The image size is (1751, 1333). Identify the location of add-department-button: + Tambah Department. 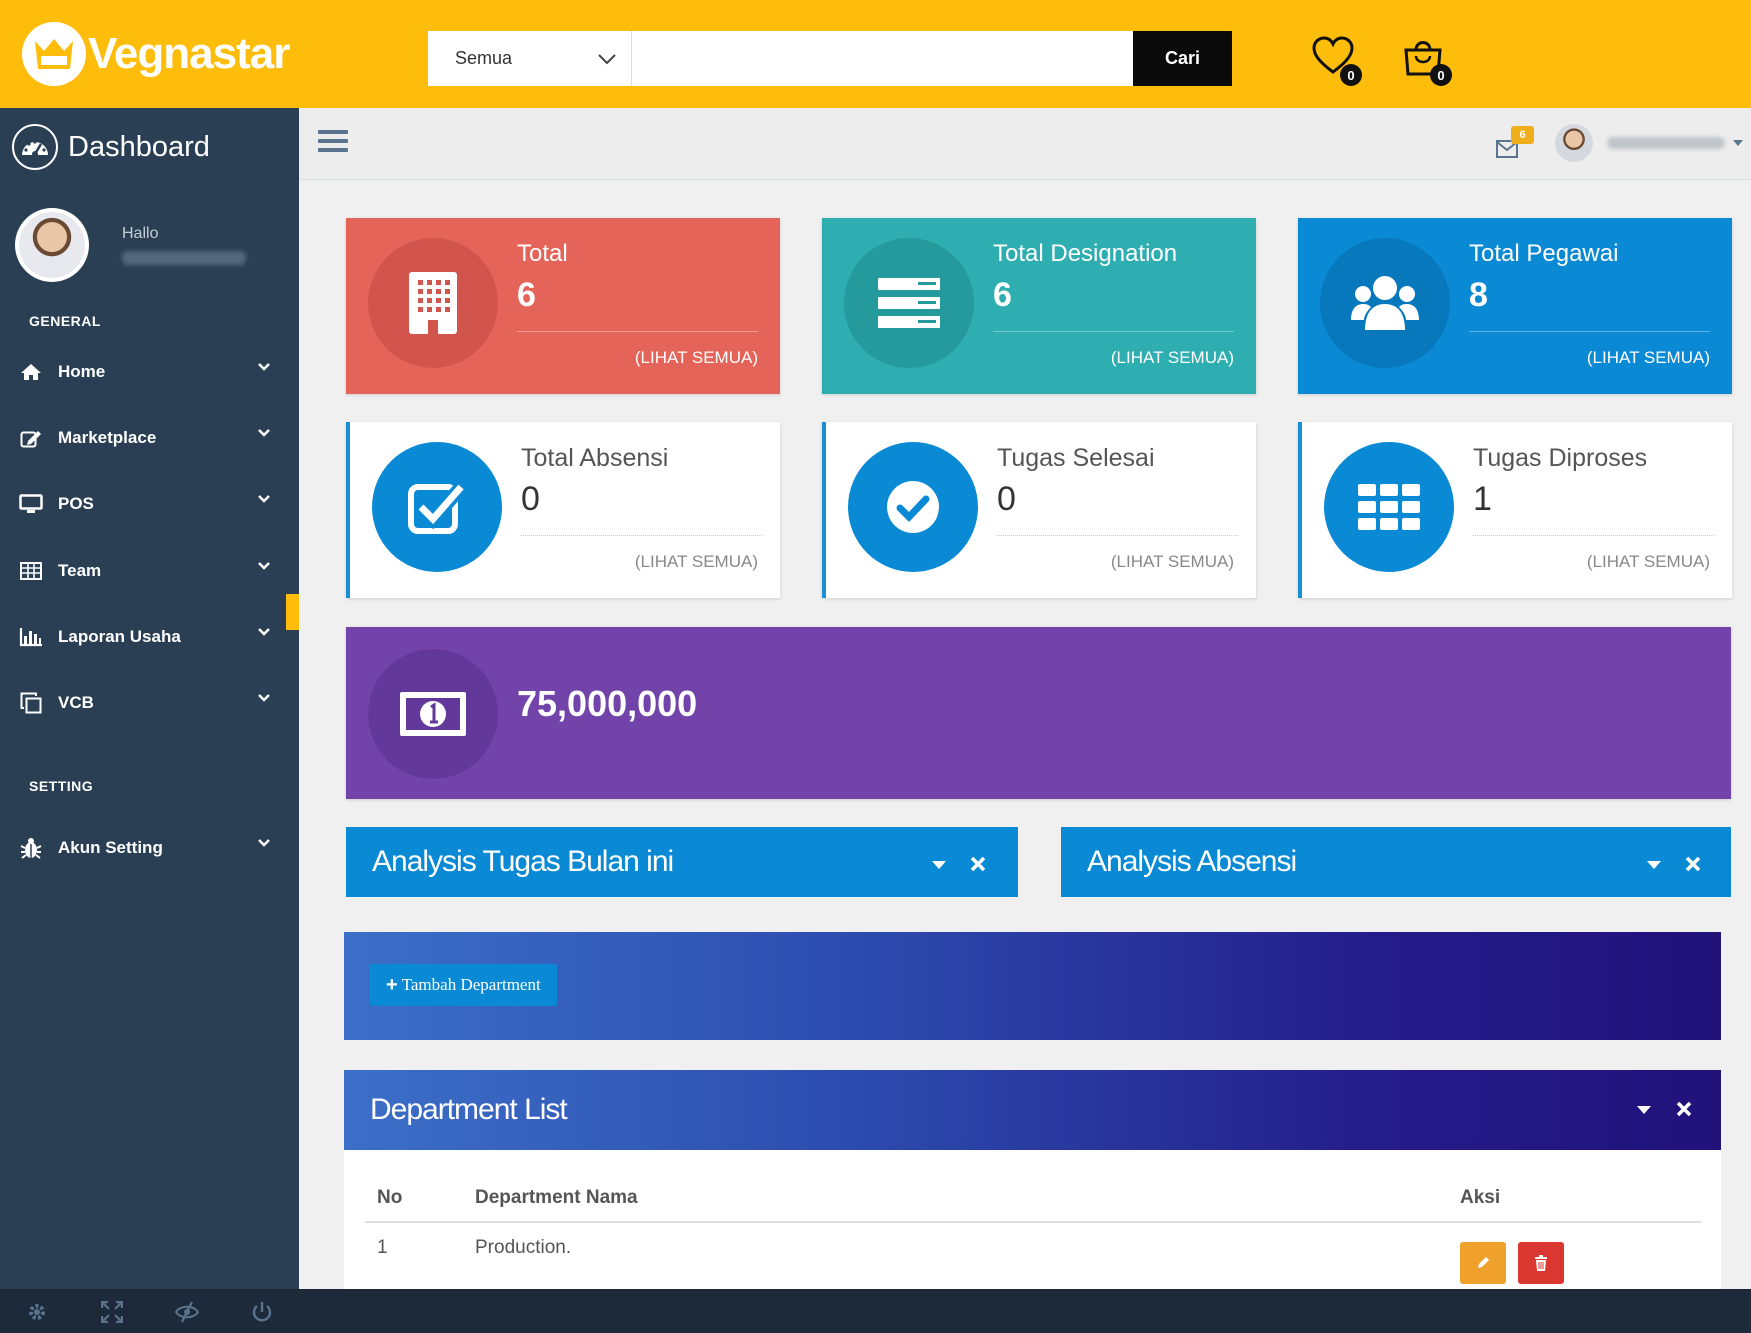
(463, 985).